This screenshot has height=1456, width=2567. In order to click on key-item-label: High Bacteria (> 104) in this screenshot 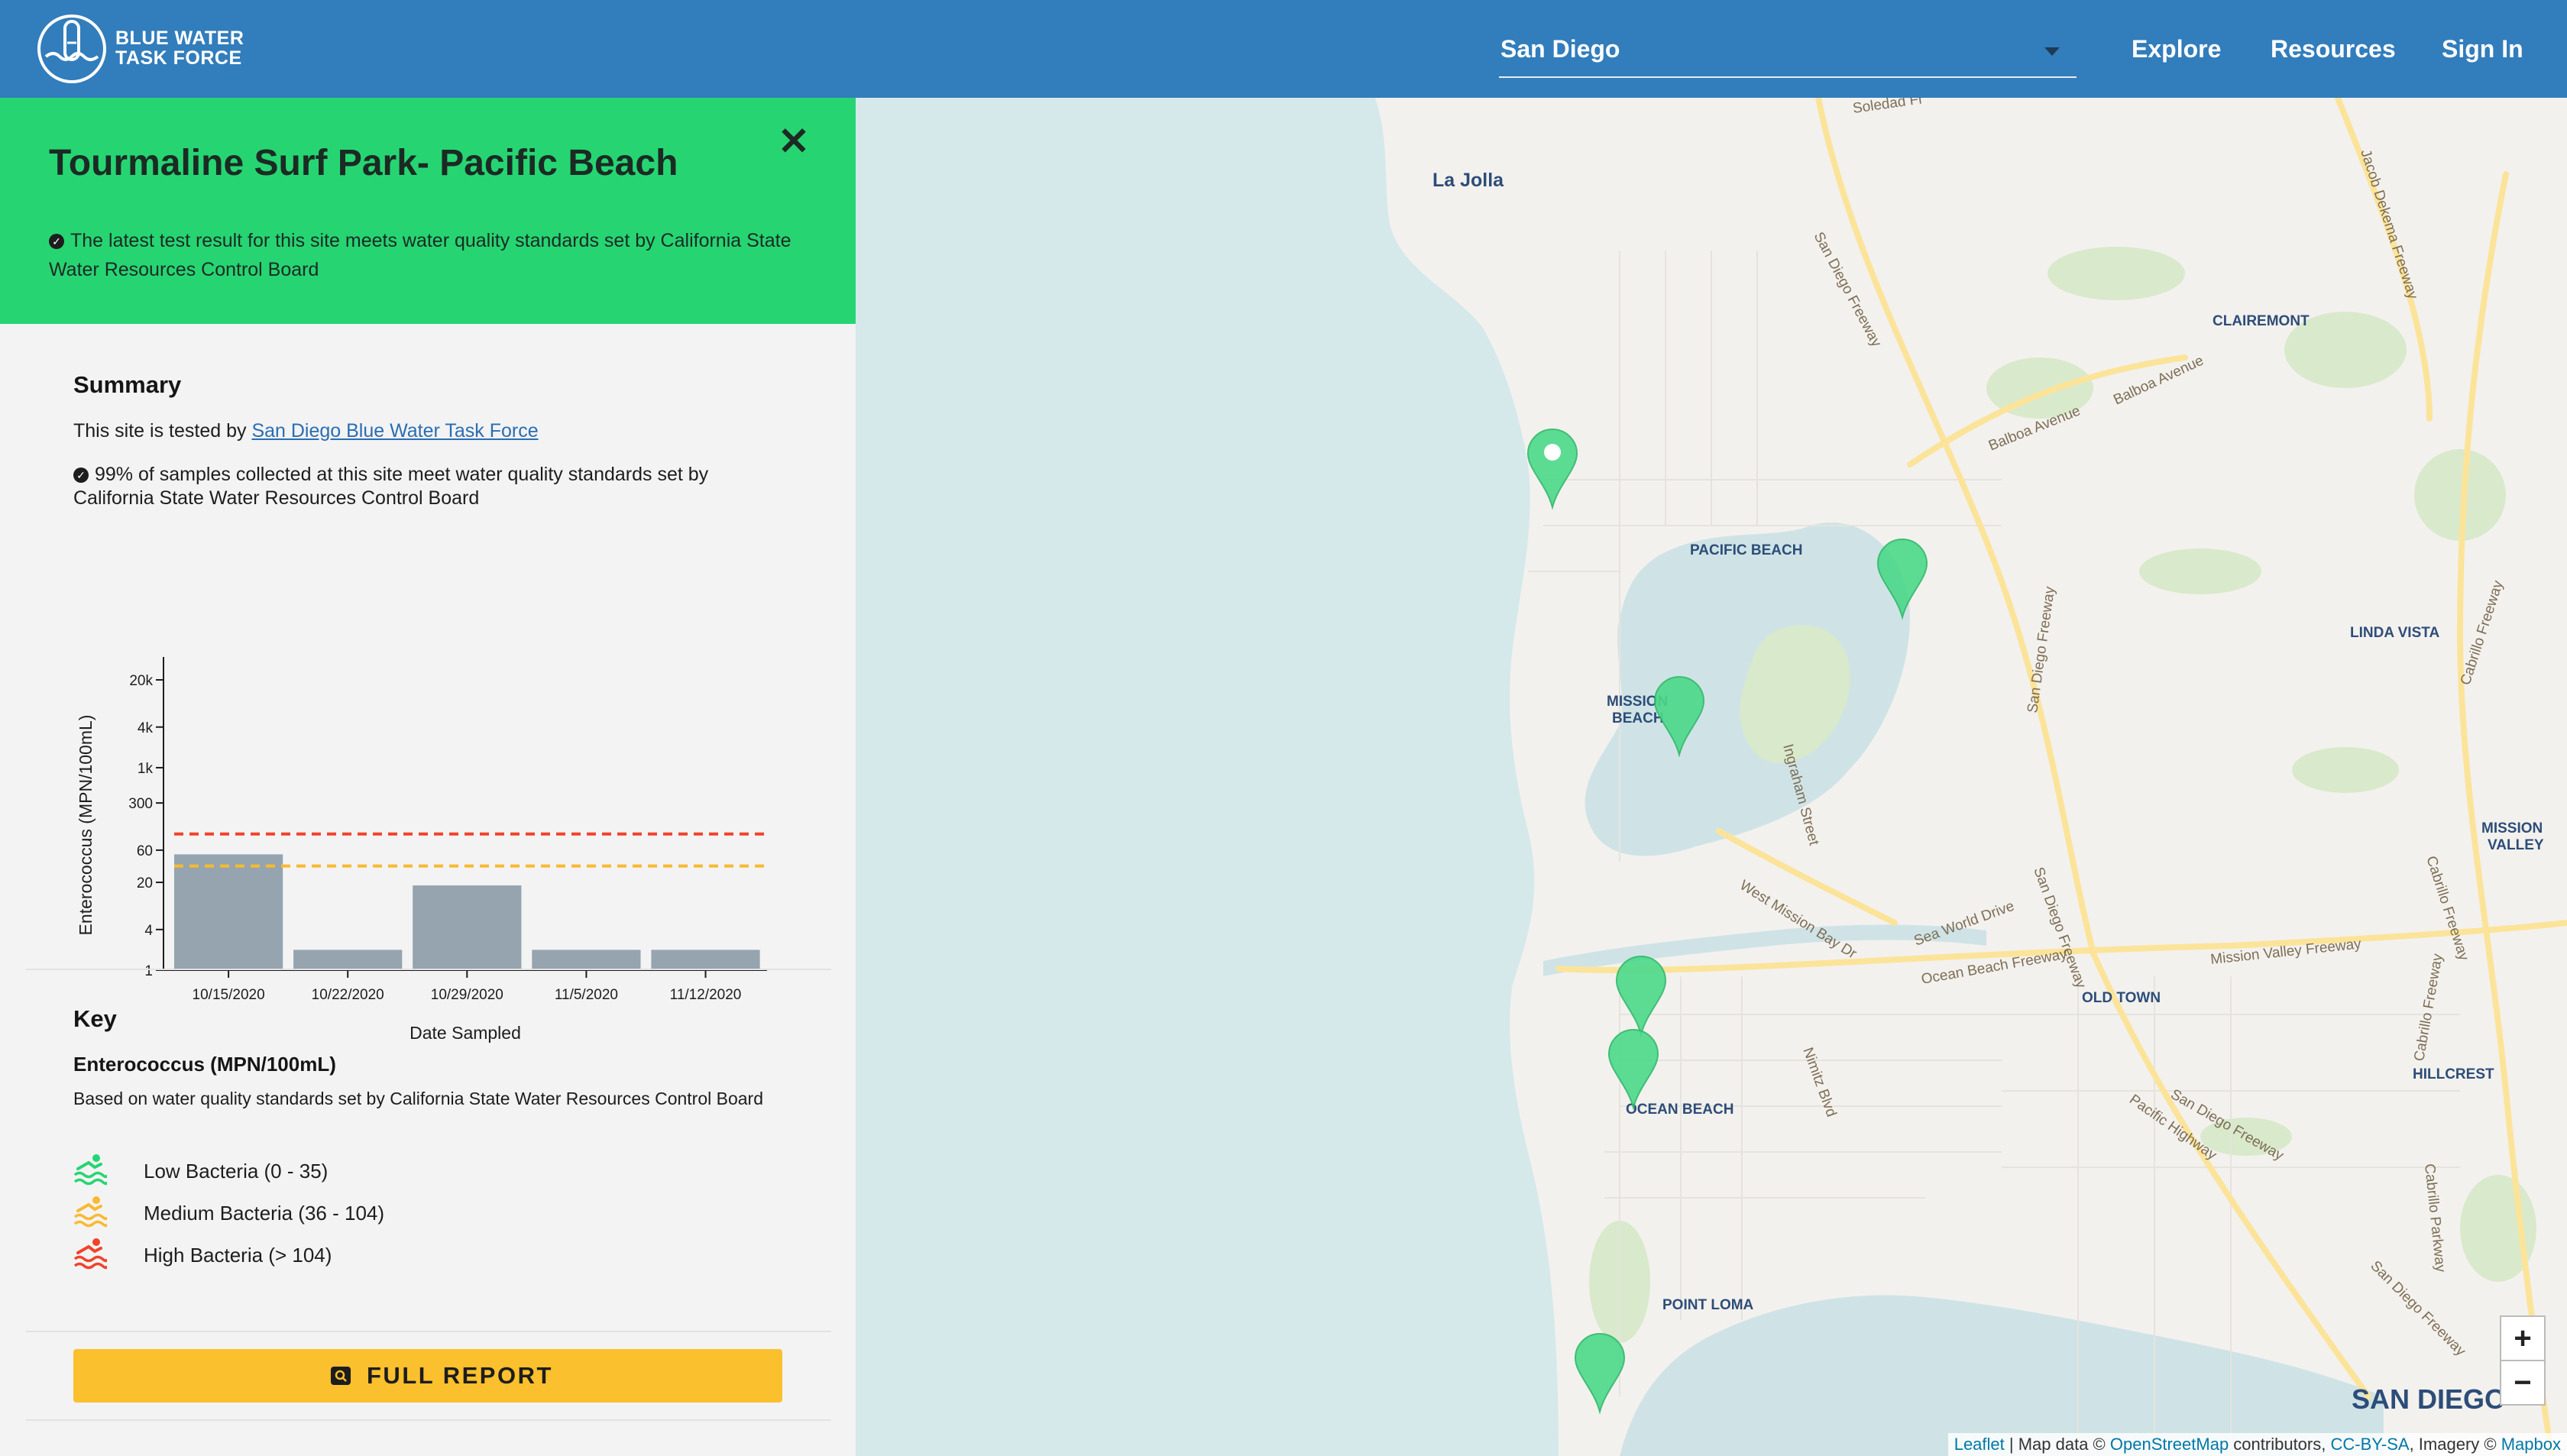, I will do `click(238, 1255)`.